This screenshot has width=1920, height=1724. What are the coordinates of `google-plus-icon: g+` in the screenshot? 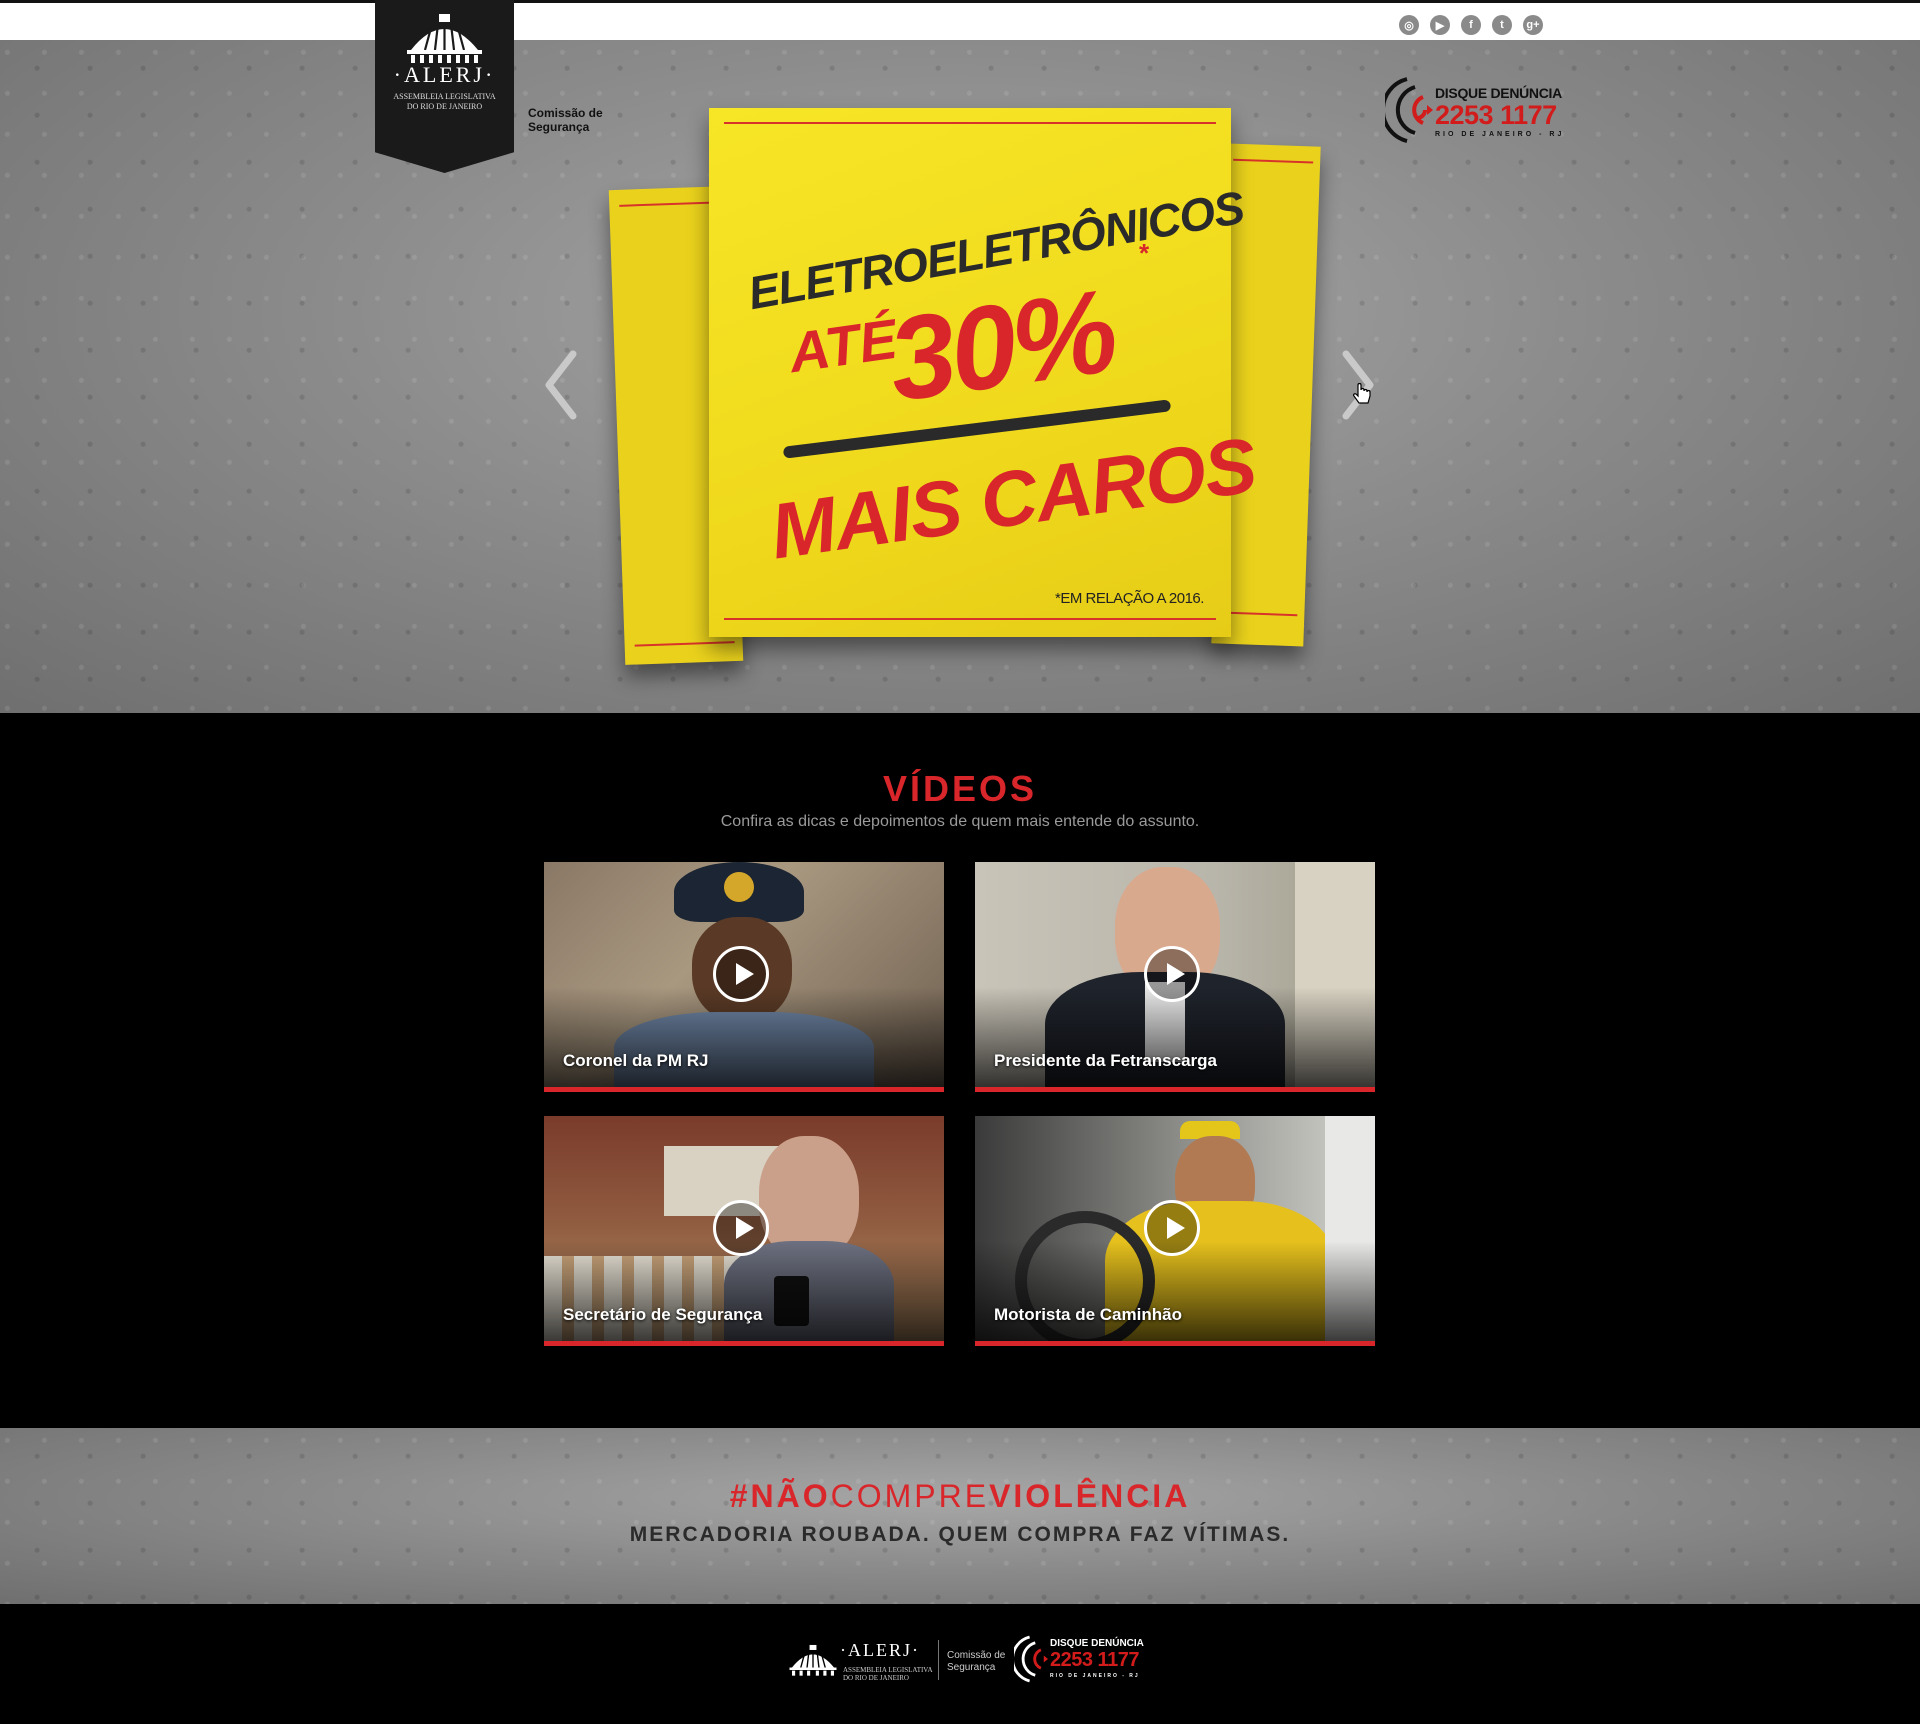 It's located at (1533, 25).